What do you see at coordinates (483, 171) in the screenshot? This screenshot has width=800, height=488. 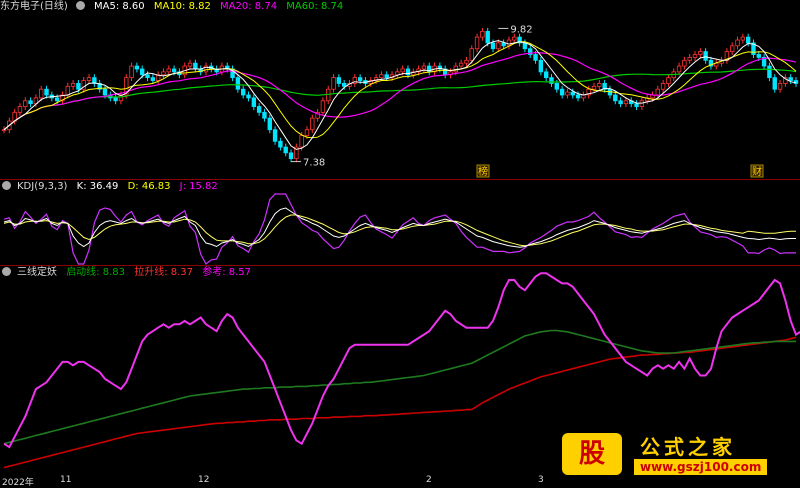 I see `event-marker-label: 榜` at bounding box center [483, 171].